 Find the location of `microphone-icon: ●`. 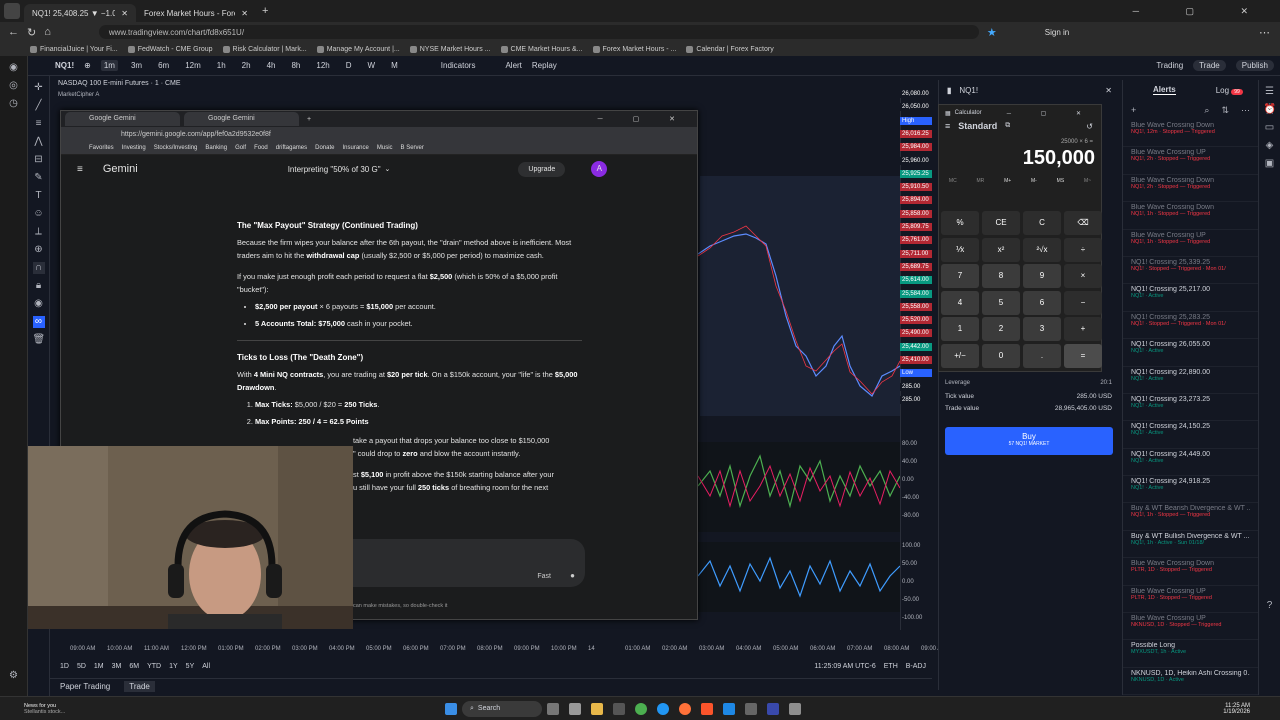

microphone-icon: ● is located at coordinates (572, 575).